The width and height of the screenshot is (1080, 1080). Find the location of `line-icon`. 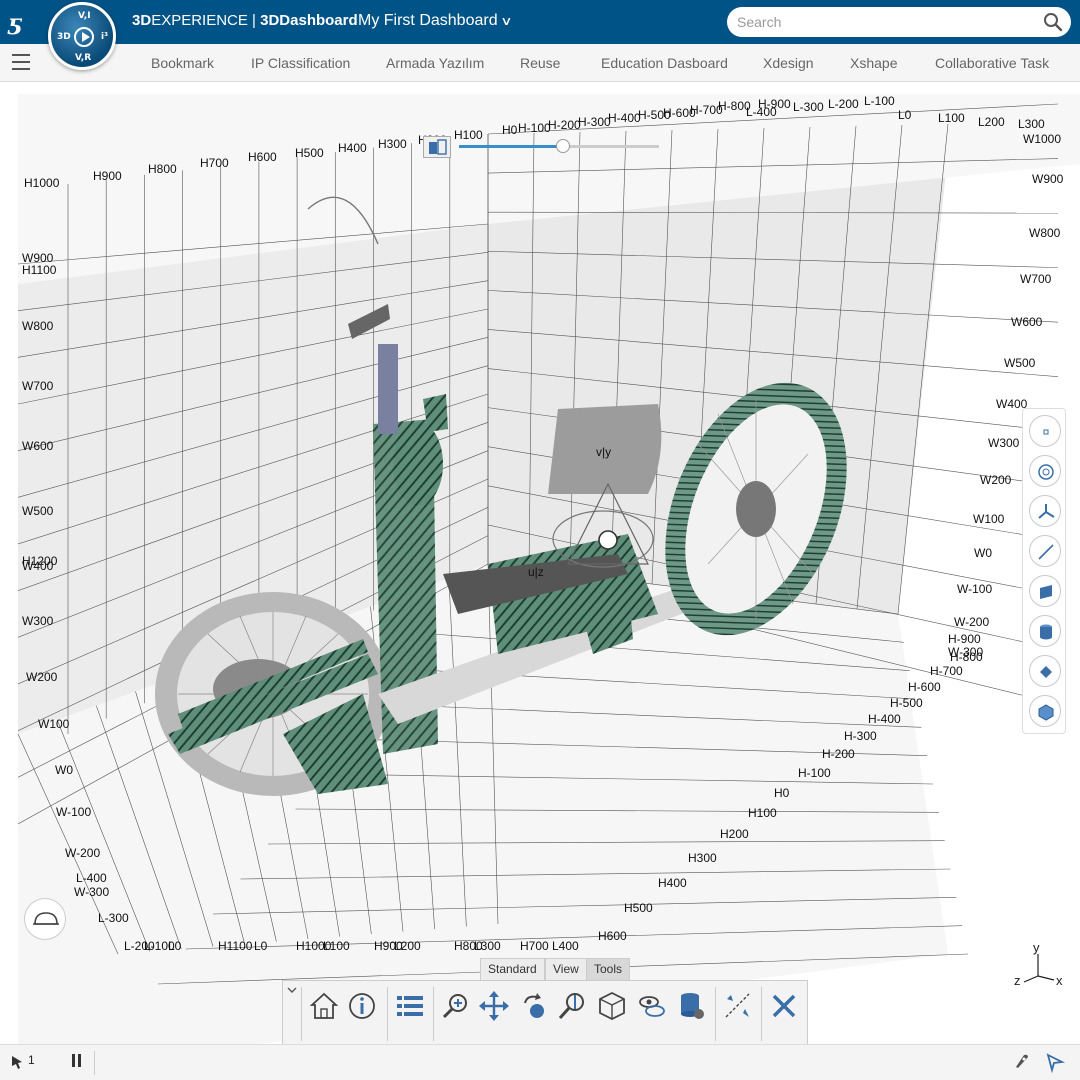

line-icon is located at coordinates (1045, 551).